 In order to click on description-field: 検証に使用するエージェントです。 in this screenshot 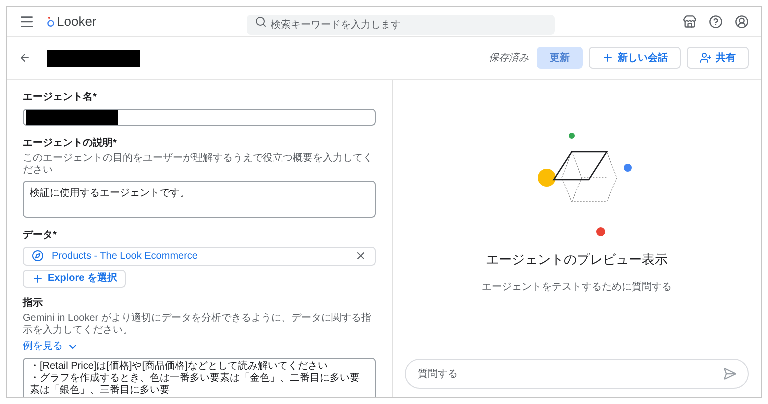, I will do `click(199, 199)`.